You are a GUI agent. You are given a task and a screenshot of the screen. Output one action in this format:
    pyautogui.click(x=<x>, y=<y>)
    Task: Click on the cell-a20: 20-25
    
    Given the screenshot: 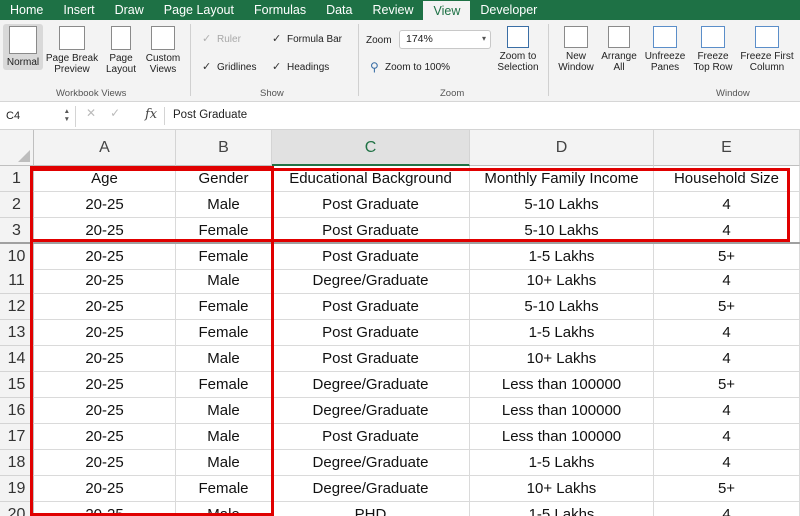 What is the action you would take?
    pyautogui.click(x=105, y=509)
    